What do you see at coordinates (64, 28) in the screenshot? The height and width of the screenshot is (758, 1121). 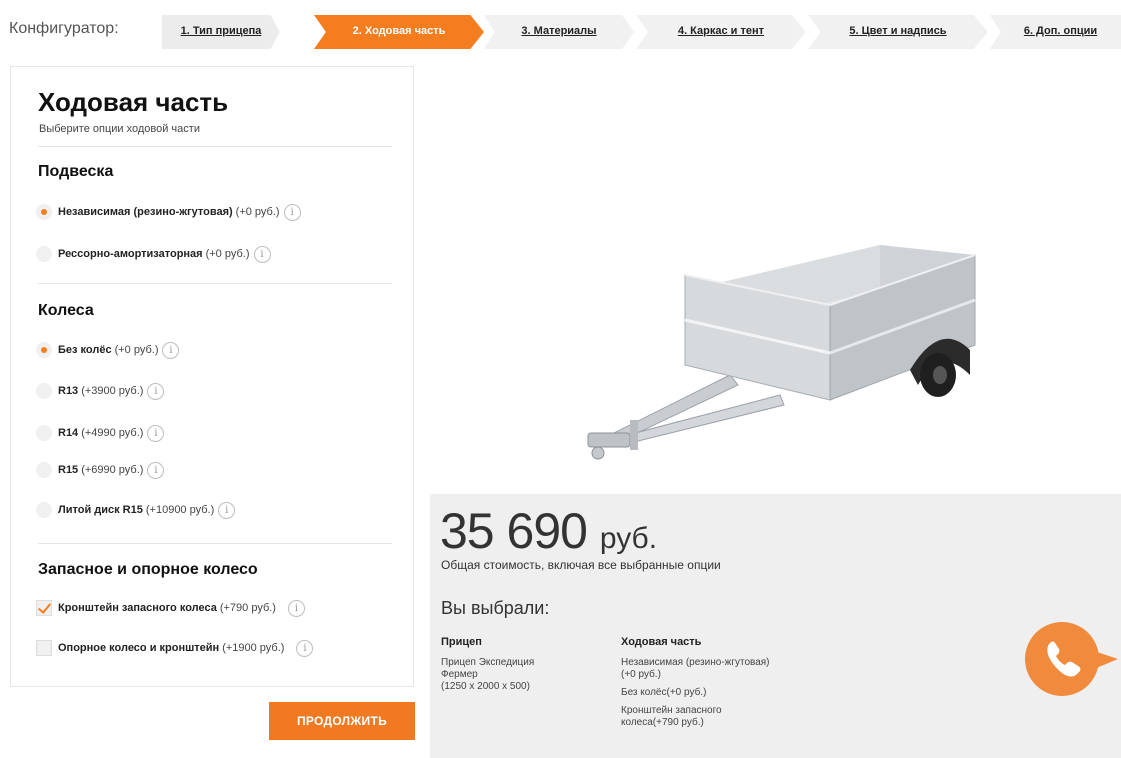 I see `configurator-label: Конфигуратор:` at bounding box center [64, 28].